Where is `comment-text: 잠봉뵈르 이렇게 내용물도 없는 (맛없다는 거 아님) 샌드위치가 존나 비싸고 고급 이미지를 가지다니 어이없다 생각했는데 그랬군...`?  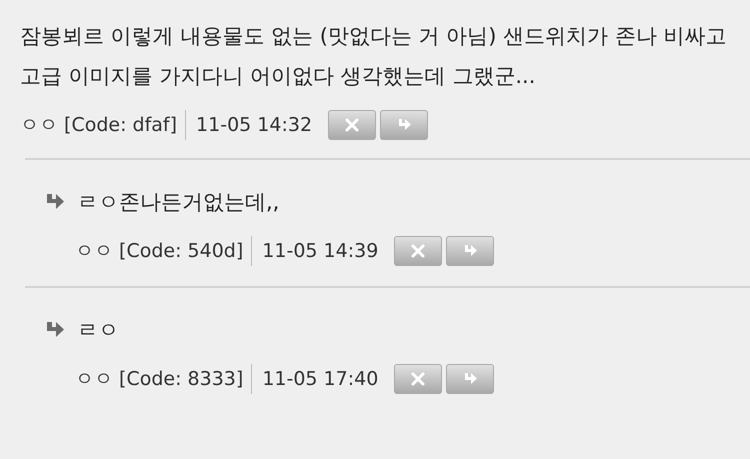
comment-text: 잠봉뵈르 이렇게 내용물도 없는 (맛없다는 거 아님) 샌드위치가 존나 비싸고 고급 이미지를 가지다니 어이없다 생각했는데 그랬군... is located at coordinates (374, 56).